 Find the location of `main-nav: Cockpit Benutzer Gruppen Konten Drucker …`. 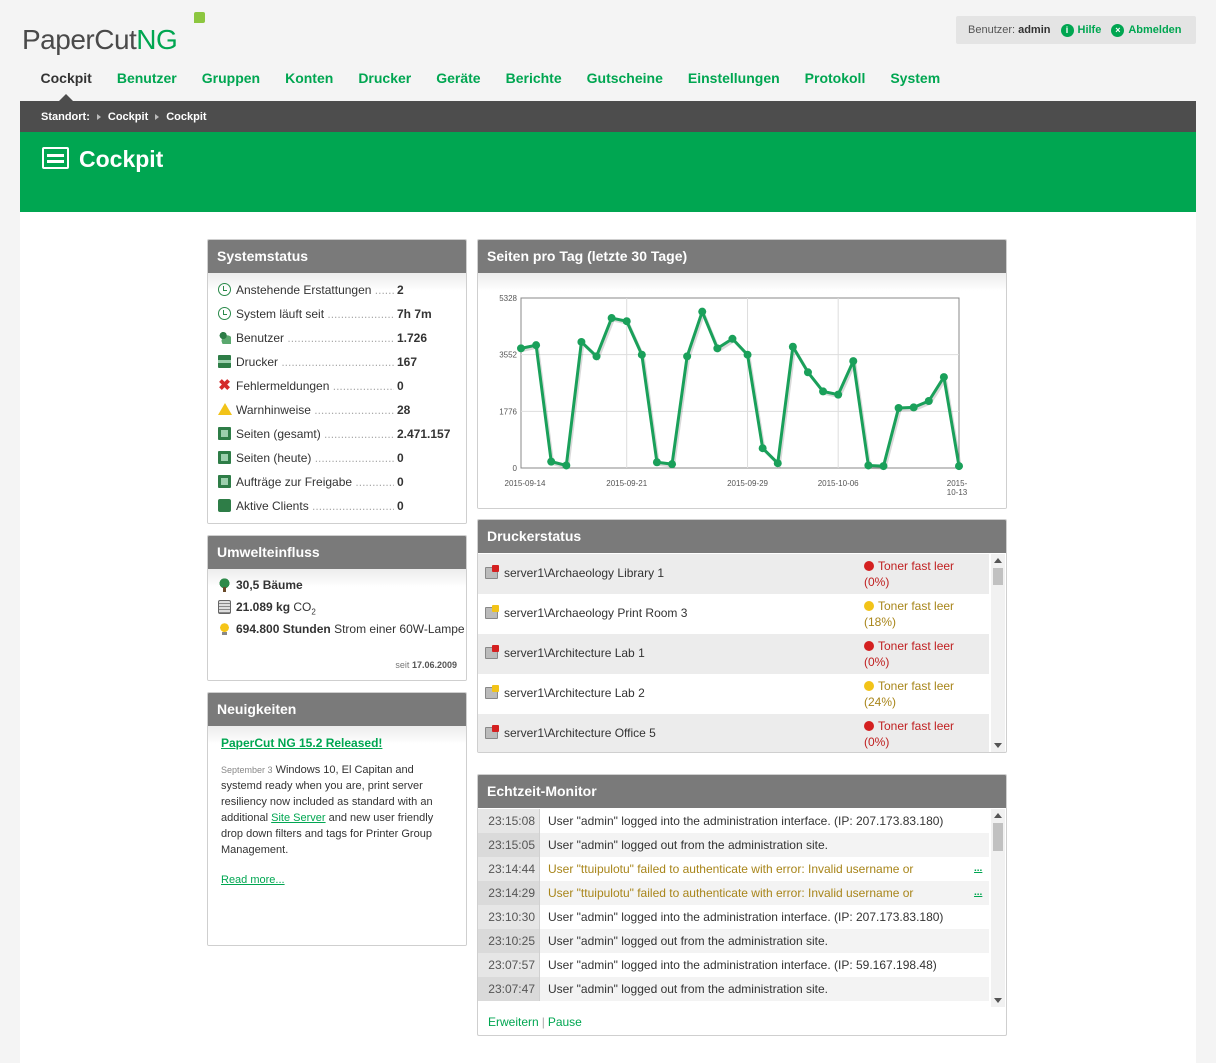

main-nav: Cockpit Benutzer Gruppen Konten Drucker … is located at coordinates (490, 85).